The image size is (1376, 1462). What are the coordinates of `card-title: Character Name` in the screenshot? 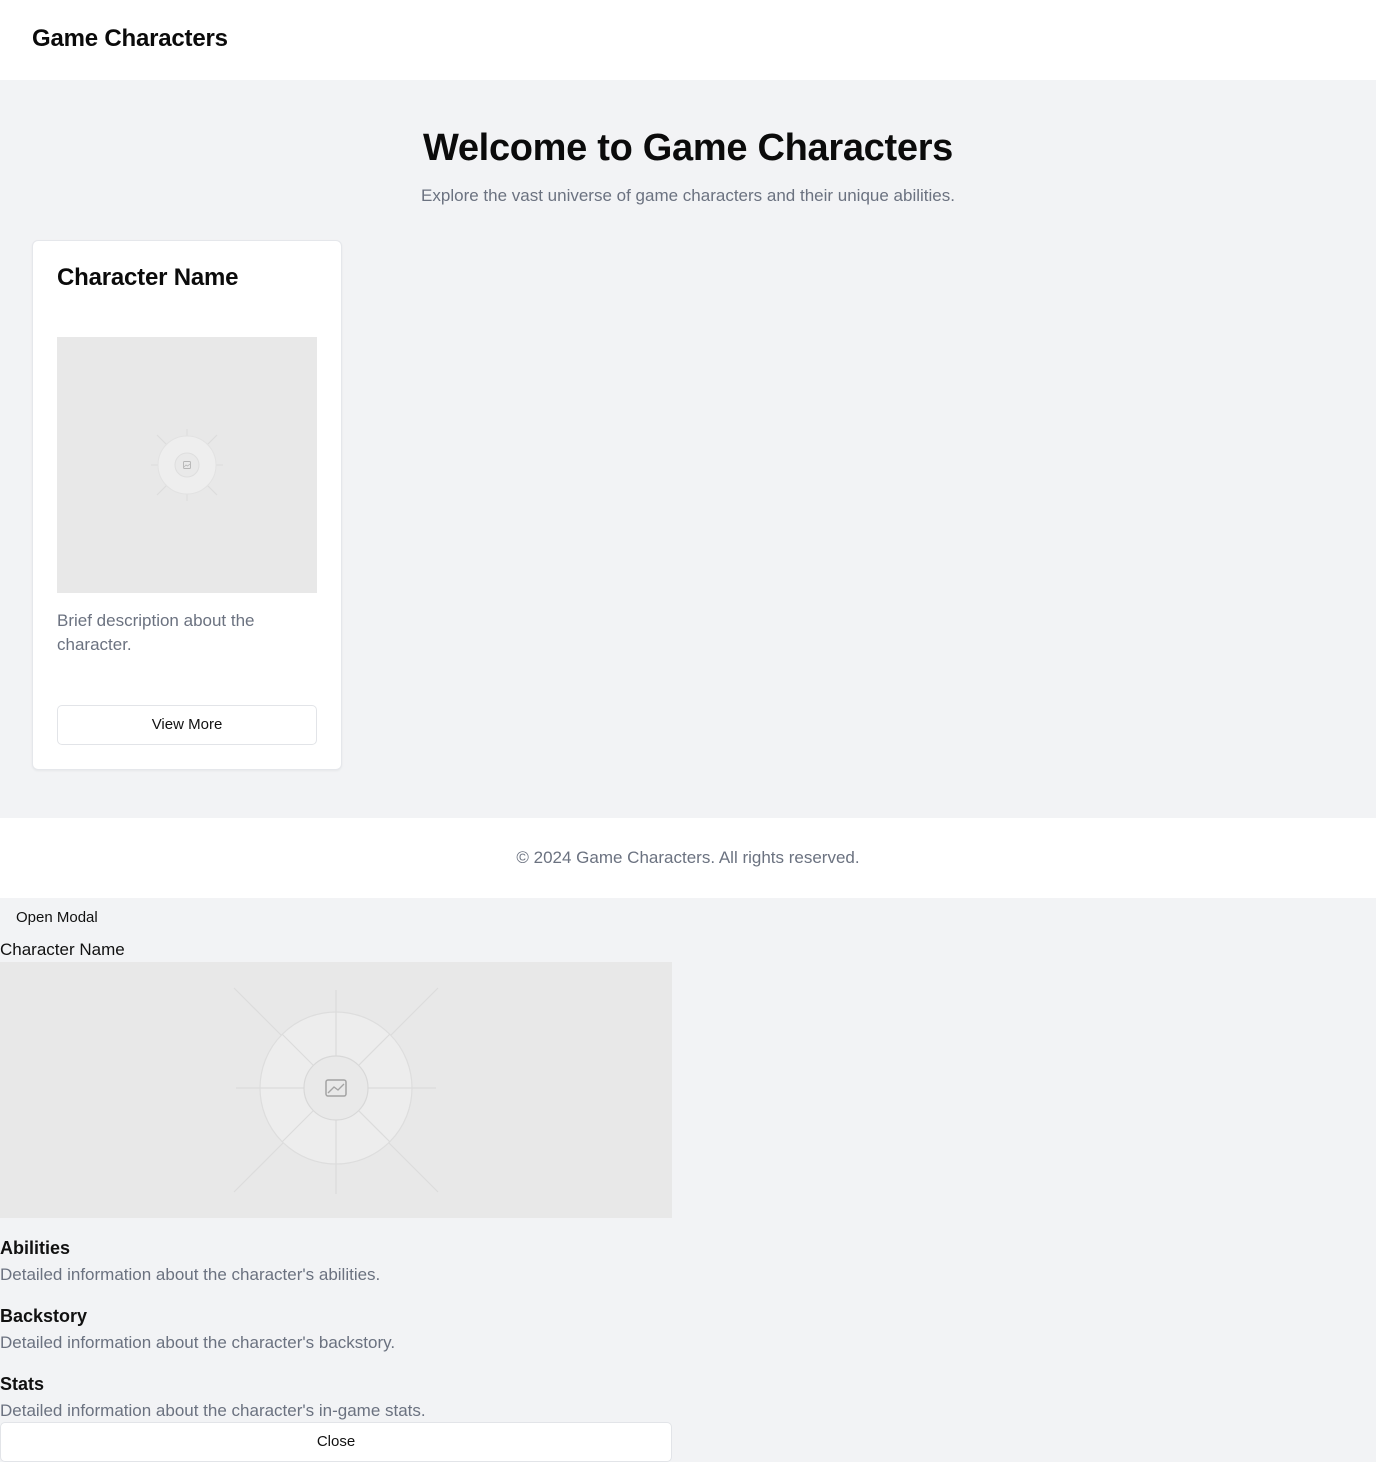 It's located at (148, 277).